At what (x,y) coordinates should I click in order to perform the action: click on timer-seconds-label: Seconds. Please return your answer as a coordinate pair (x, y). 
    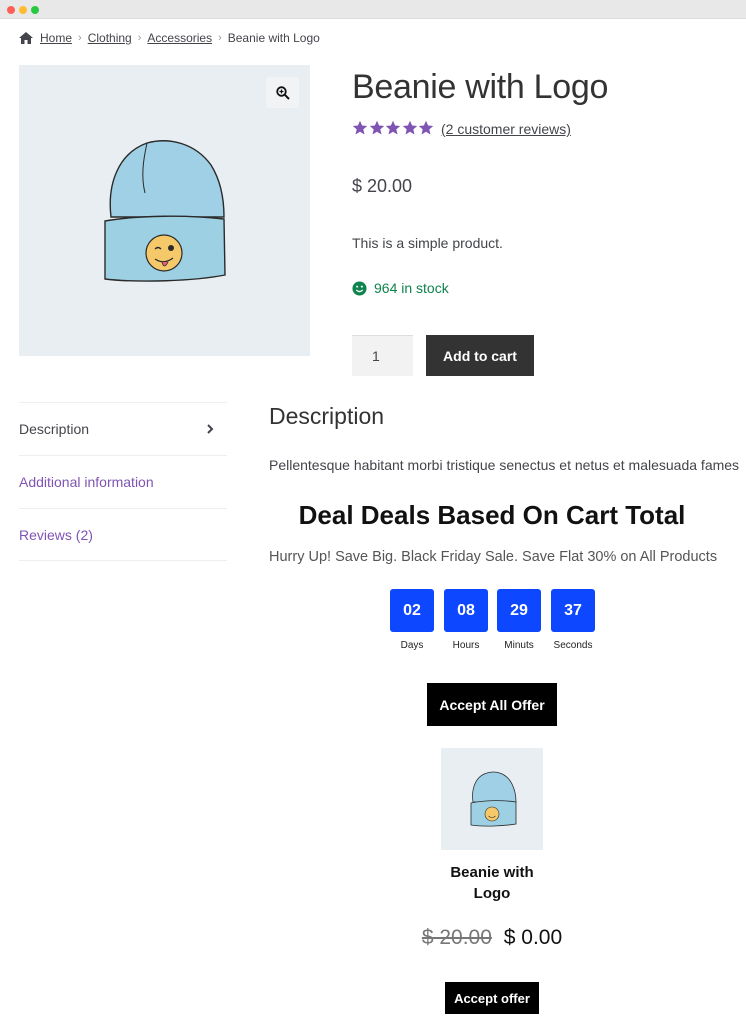
    Looking at the image, I should click on (573, 645).